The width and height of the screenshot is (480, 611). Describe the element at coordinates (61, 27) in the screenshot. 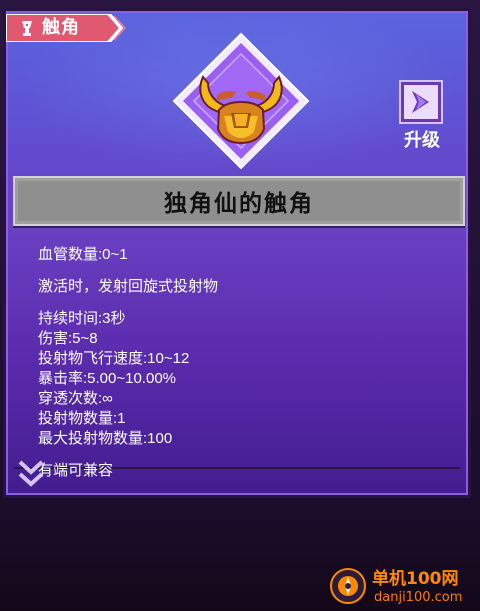

I see `tag-label: 触角` at that location.